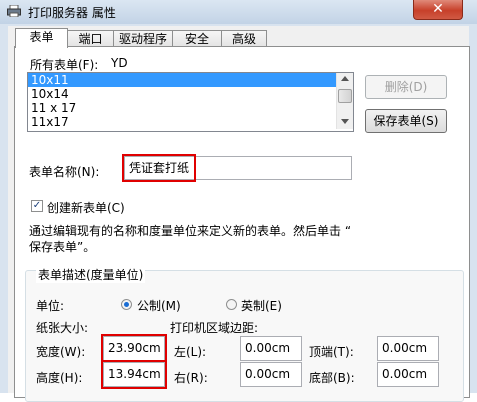 The width and height of the screenshot is (477, 402). What do you see at coordinates (261, 306) in the screenshot?
I see `english-label: 英制(E)` at bounding box center [261, 306].